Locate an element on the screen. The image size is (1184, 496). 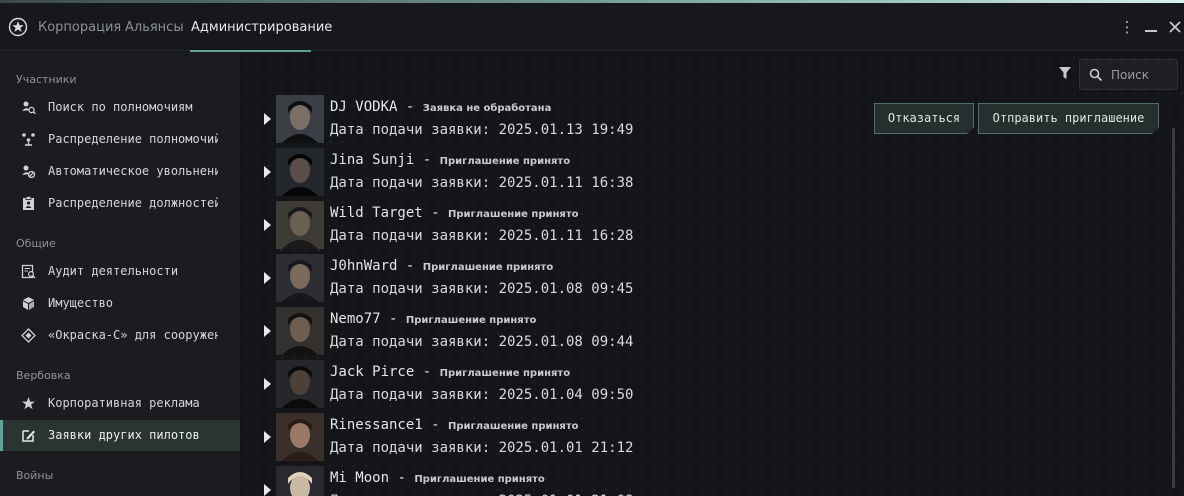
diamond-icon is located at coordinates (28, 335).